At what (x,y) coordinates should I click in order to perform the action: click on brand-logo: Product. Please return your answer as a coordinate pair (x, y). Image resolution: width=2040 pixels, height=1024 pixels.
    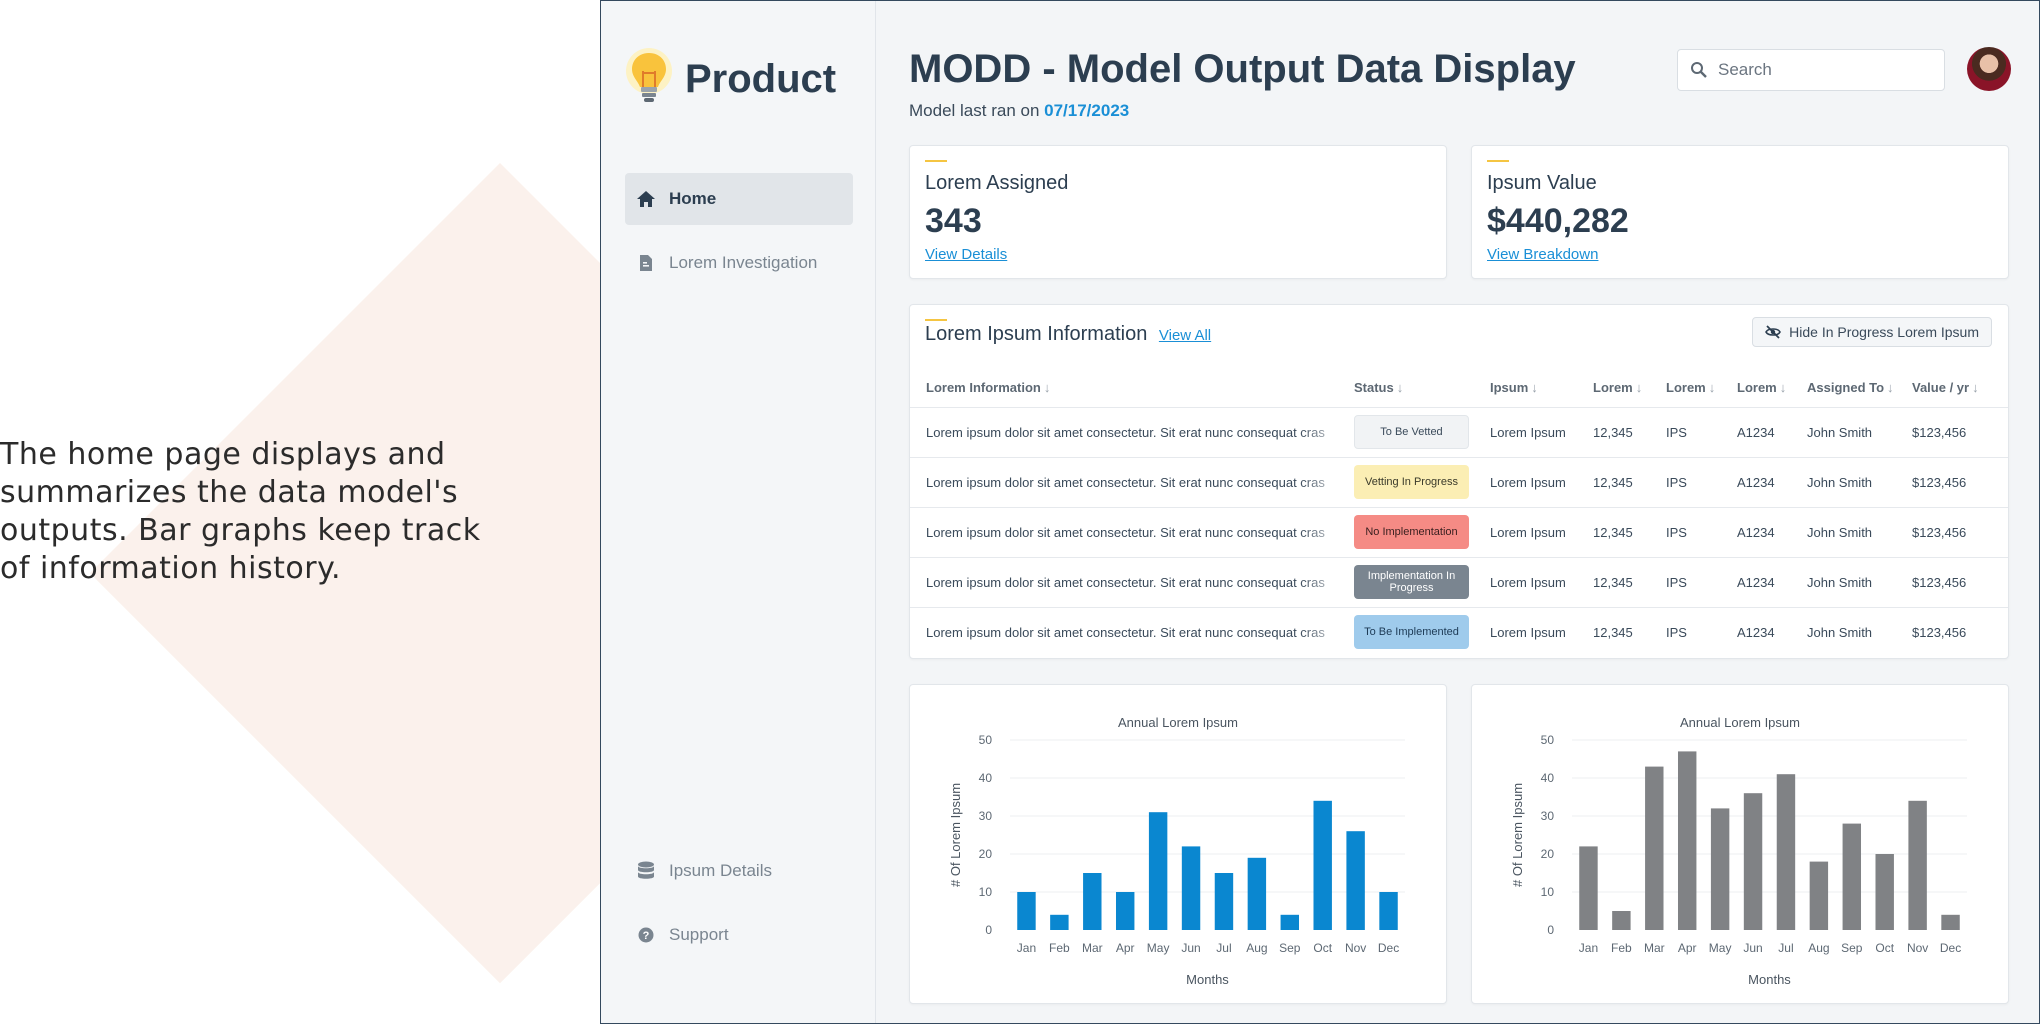
    Looking at the image, I should click on (729, 79).